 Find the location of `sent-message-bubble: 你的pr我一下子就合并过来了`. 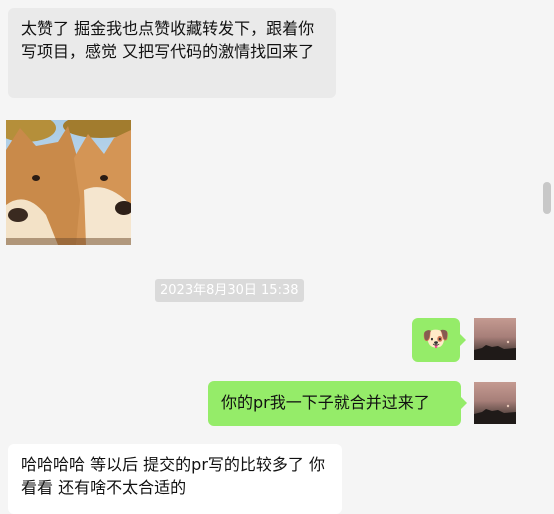

sent-message-bubble: 你的pr我一下子就合并过来了 is located at coordinates (334, 403).